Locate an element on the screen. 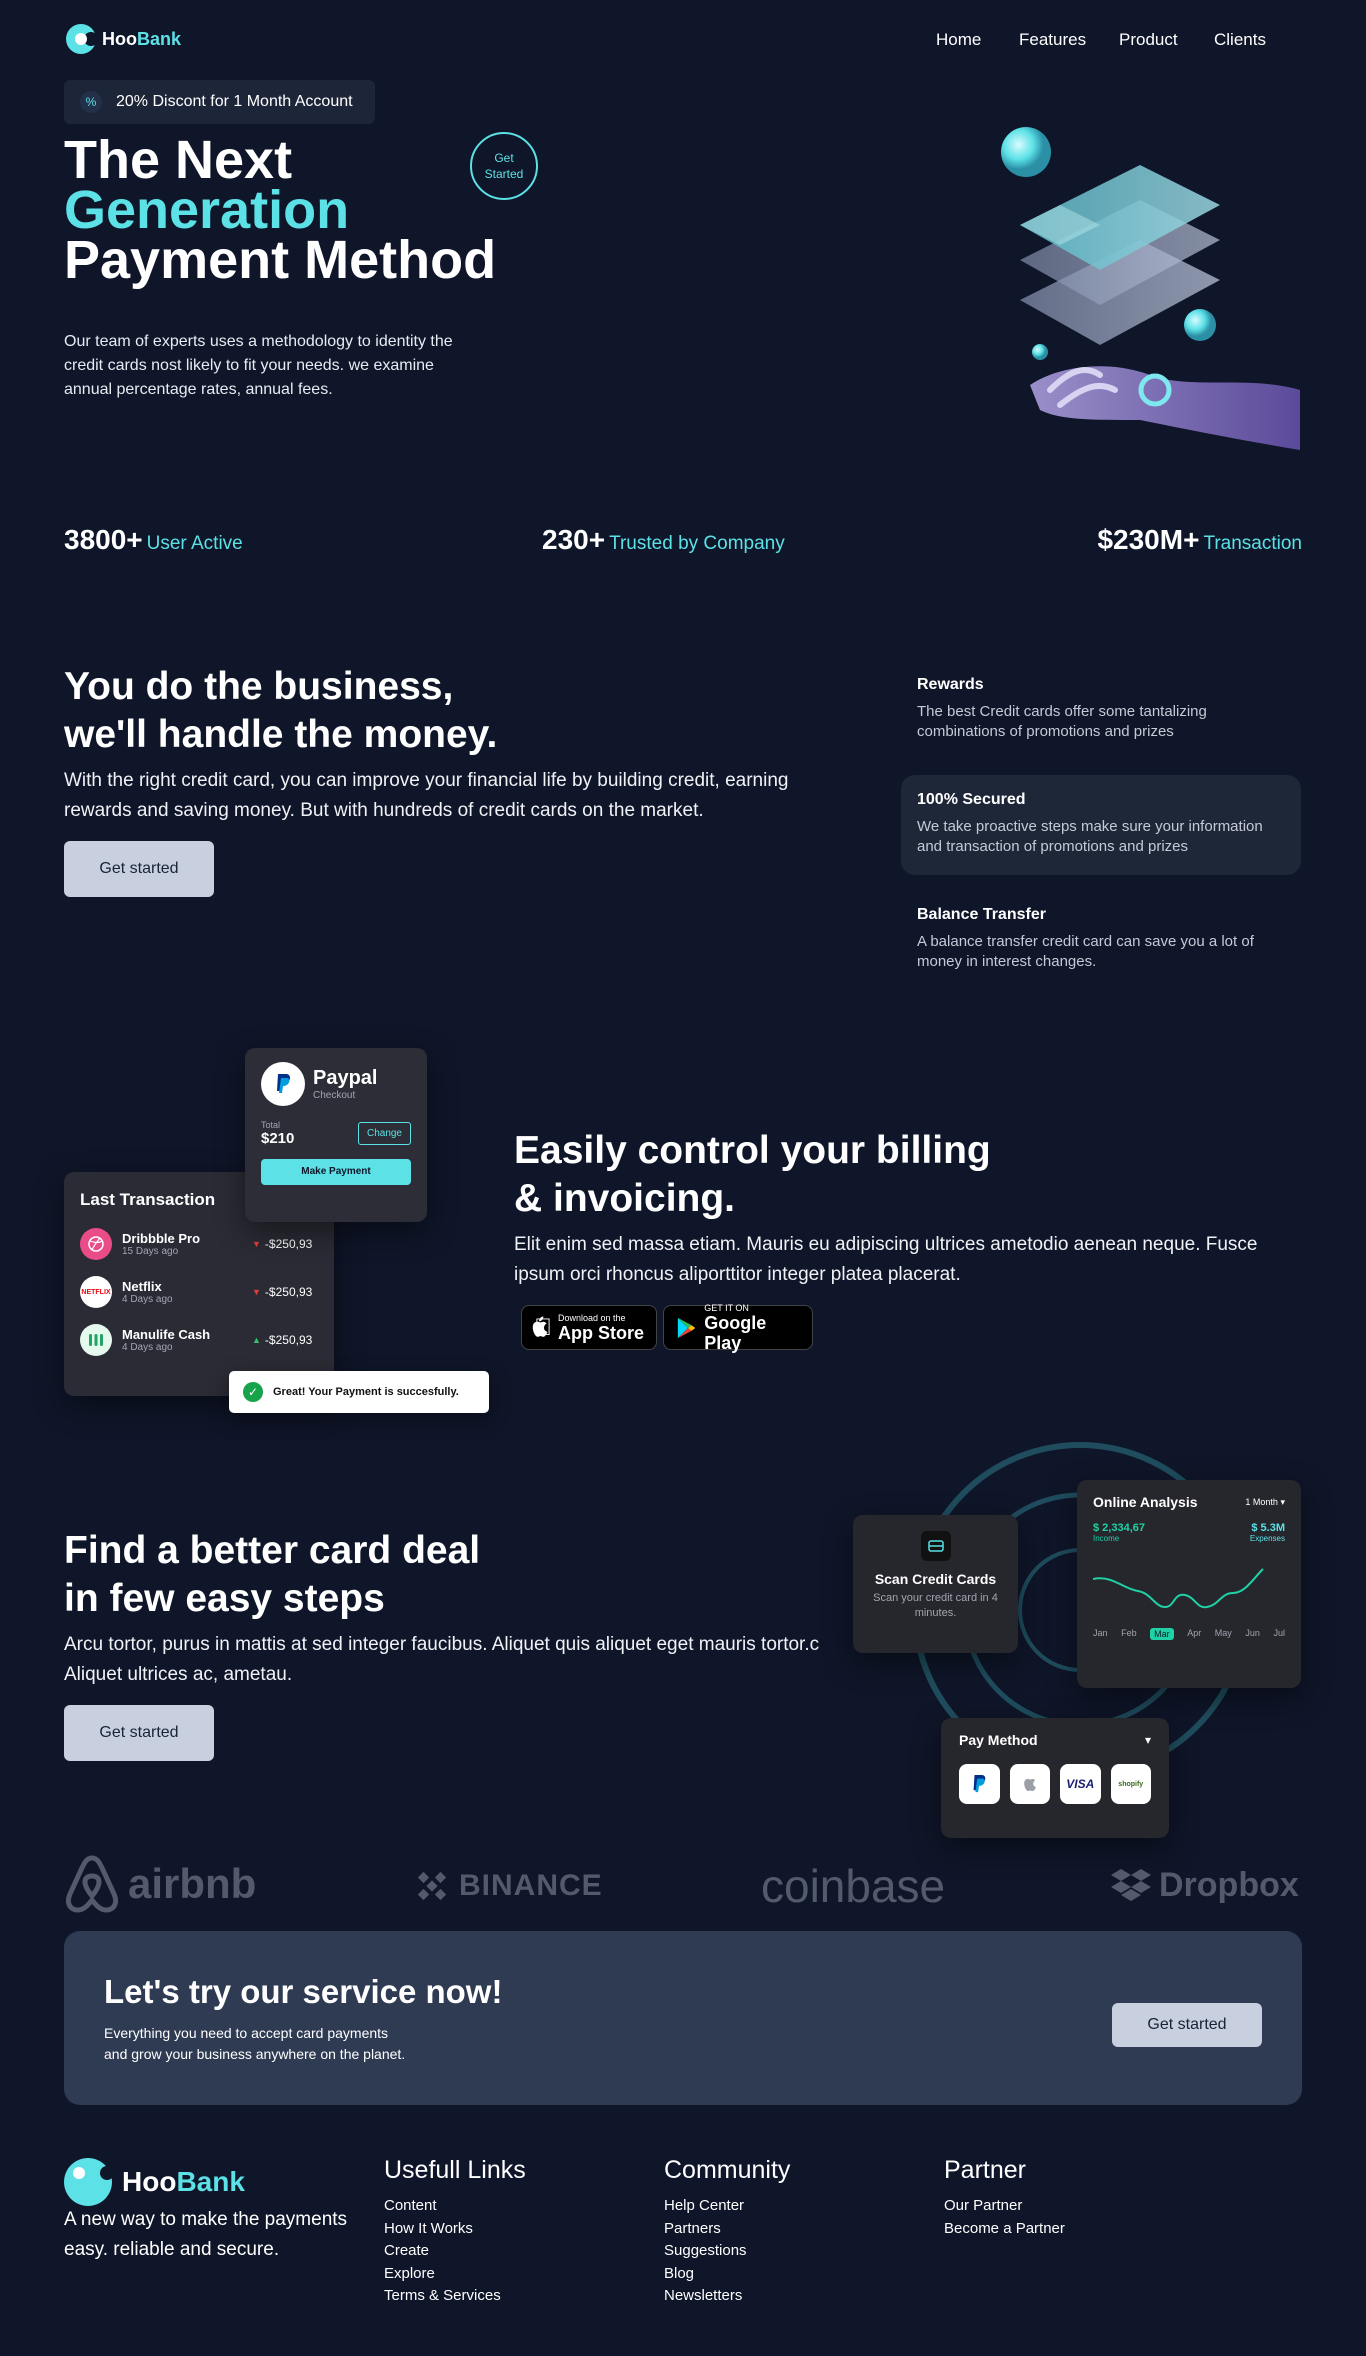 The height and width of the screenshot is (2356, 1366). nav-features: Features is located at coordinates (1052, 40).